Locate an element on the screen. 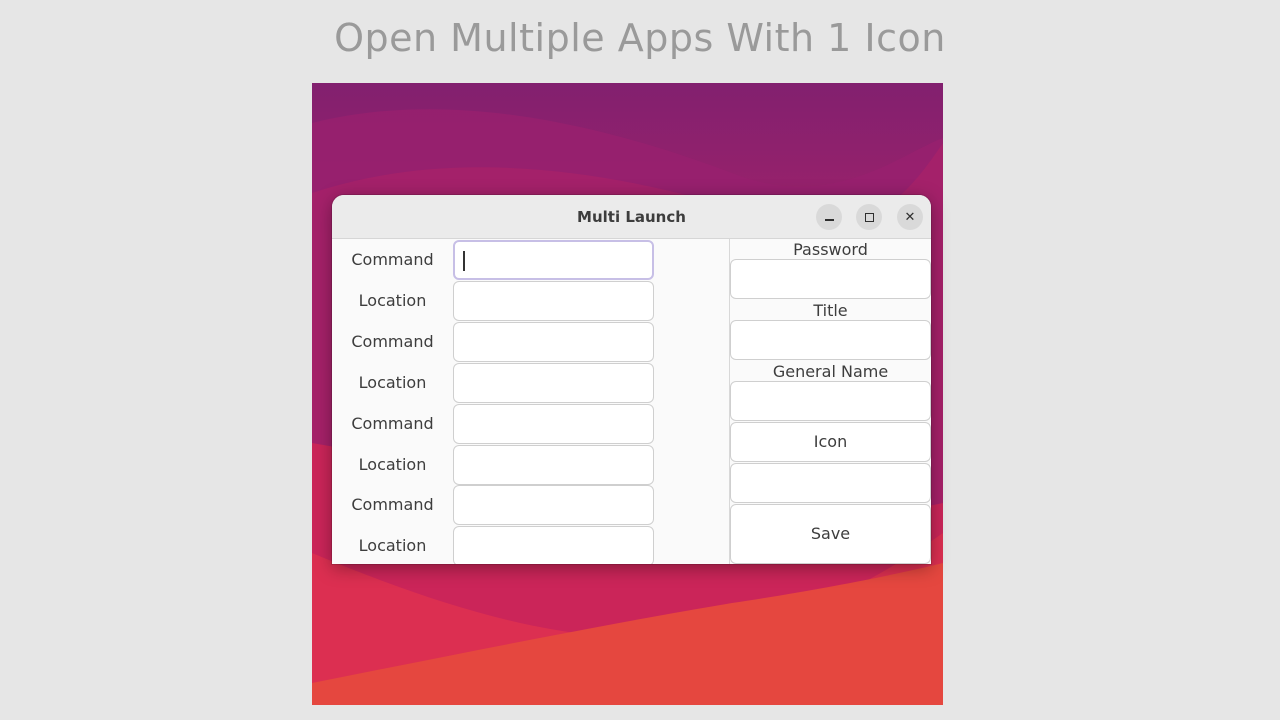 This screenshot has width=1280, height=720. general-name-field is located at coordinates (830, 401).